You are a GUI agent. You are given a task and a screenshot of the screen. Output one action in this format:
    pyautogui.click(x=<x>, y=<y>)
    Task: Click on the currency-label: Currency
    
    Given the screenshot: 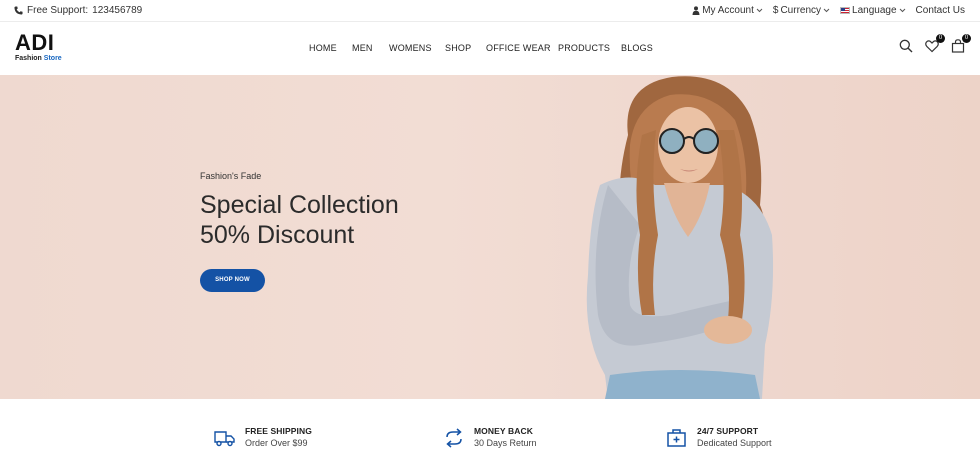 What is the action you would take?
    pyautogui.click(x=801, y=10)
    